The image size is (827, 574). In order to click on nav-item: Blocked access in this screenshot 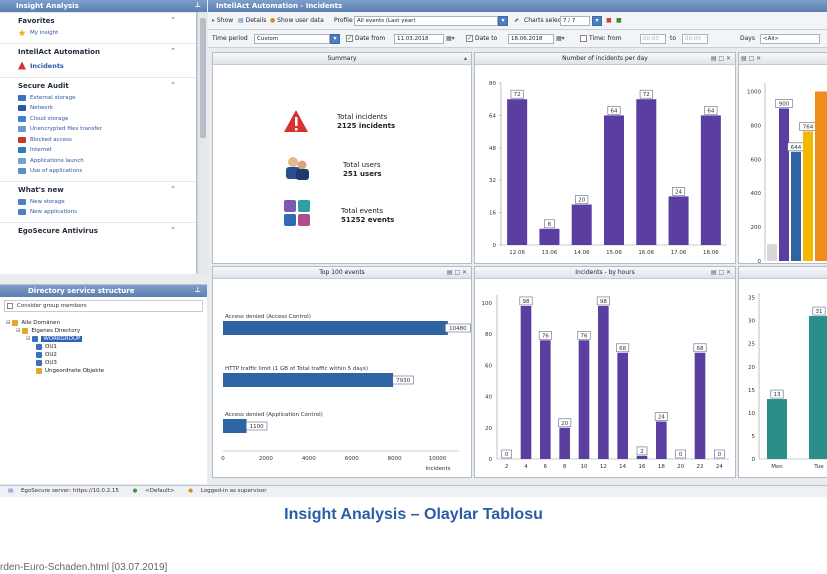, I will do `click(98, 140)`.